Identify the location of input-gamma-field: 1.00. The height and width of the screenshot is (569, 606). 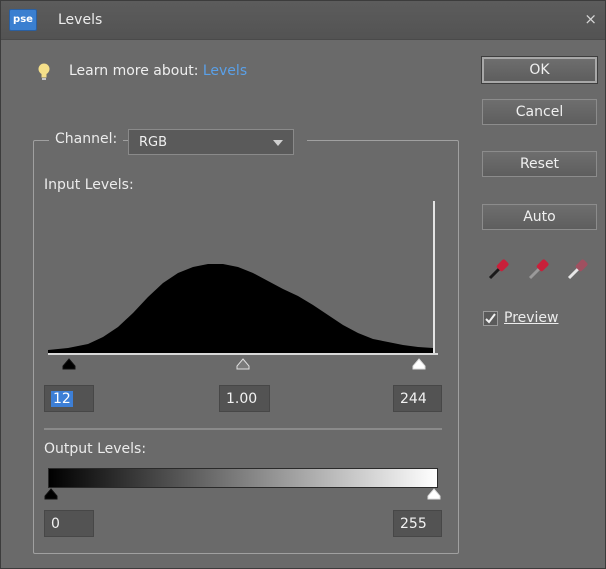
(244, 398).